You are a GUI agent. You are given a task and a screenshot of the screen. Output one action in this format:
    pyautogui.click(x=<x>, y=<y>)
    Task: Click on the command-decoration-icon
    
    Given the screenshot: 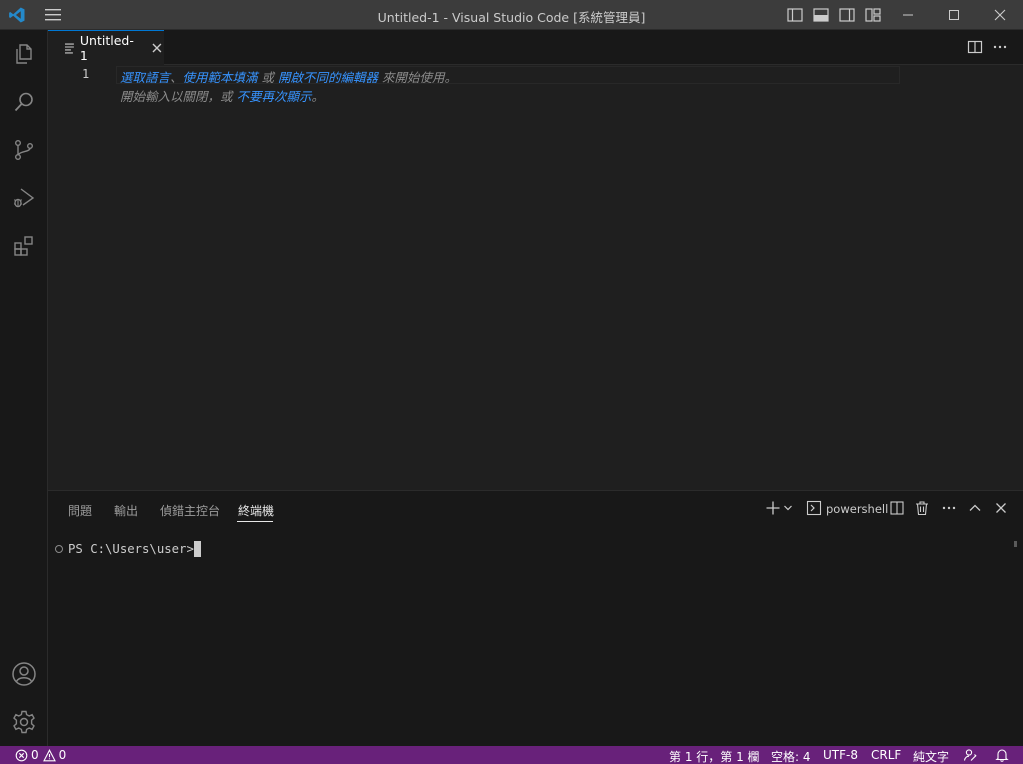 What is the action you would take?
    pyautogui.click(x=59, y=549)
    